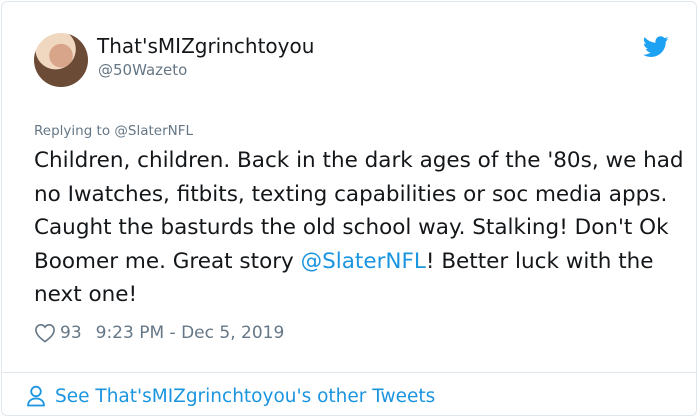 The width and height of the screenshot is (700, 419). I want to click on divider, so click(349, 372).